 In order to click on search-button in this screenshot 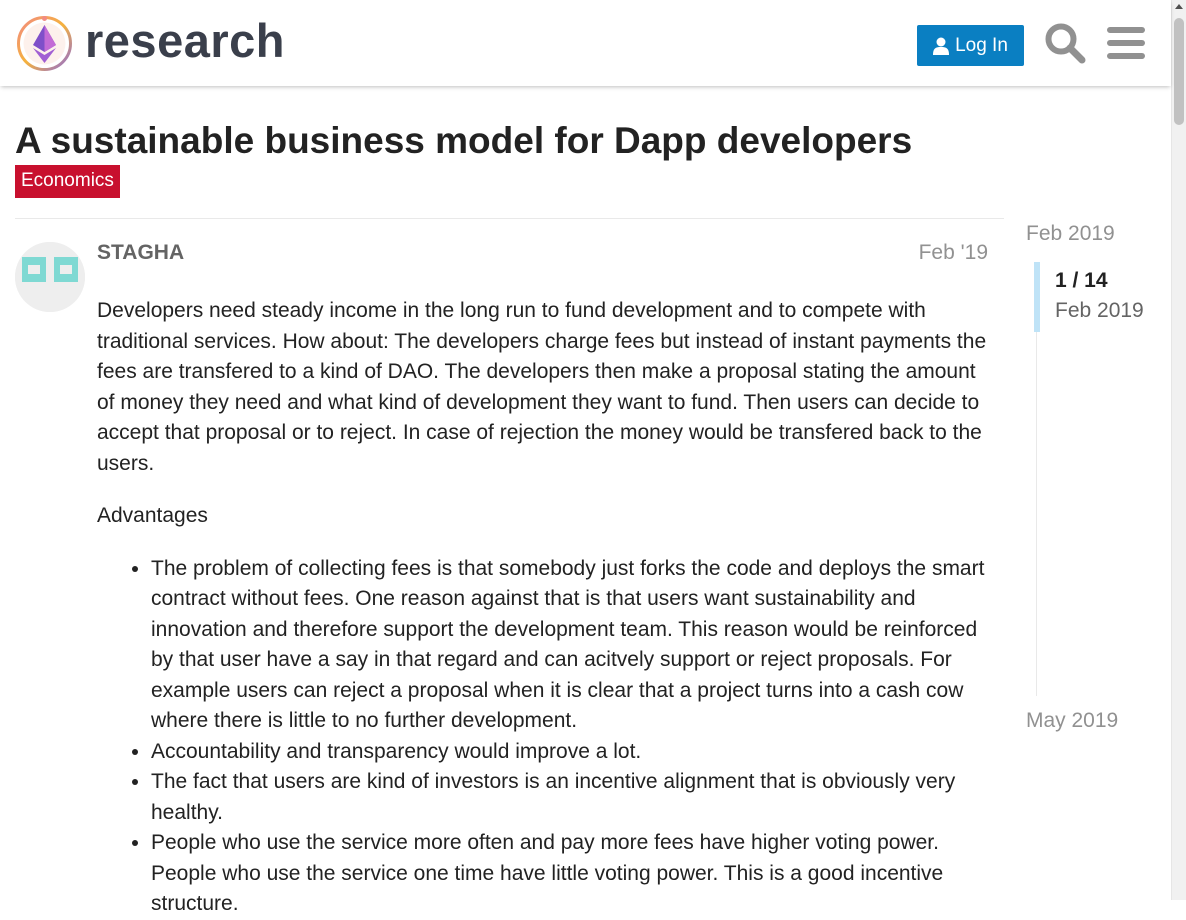, I will do `click(1065, 43)`.